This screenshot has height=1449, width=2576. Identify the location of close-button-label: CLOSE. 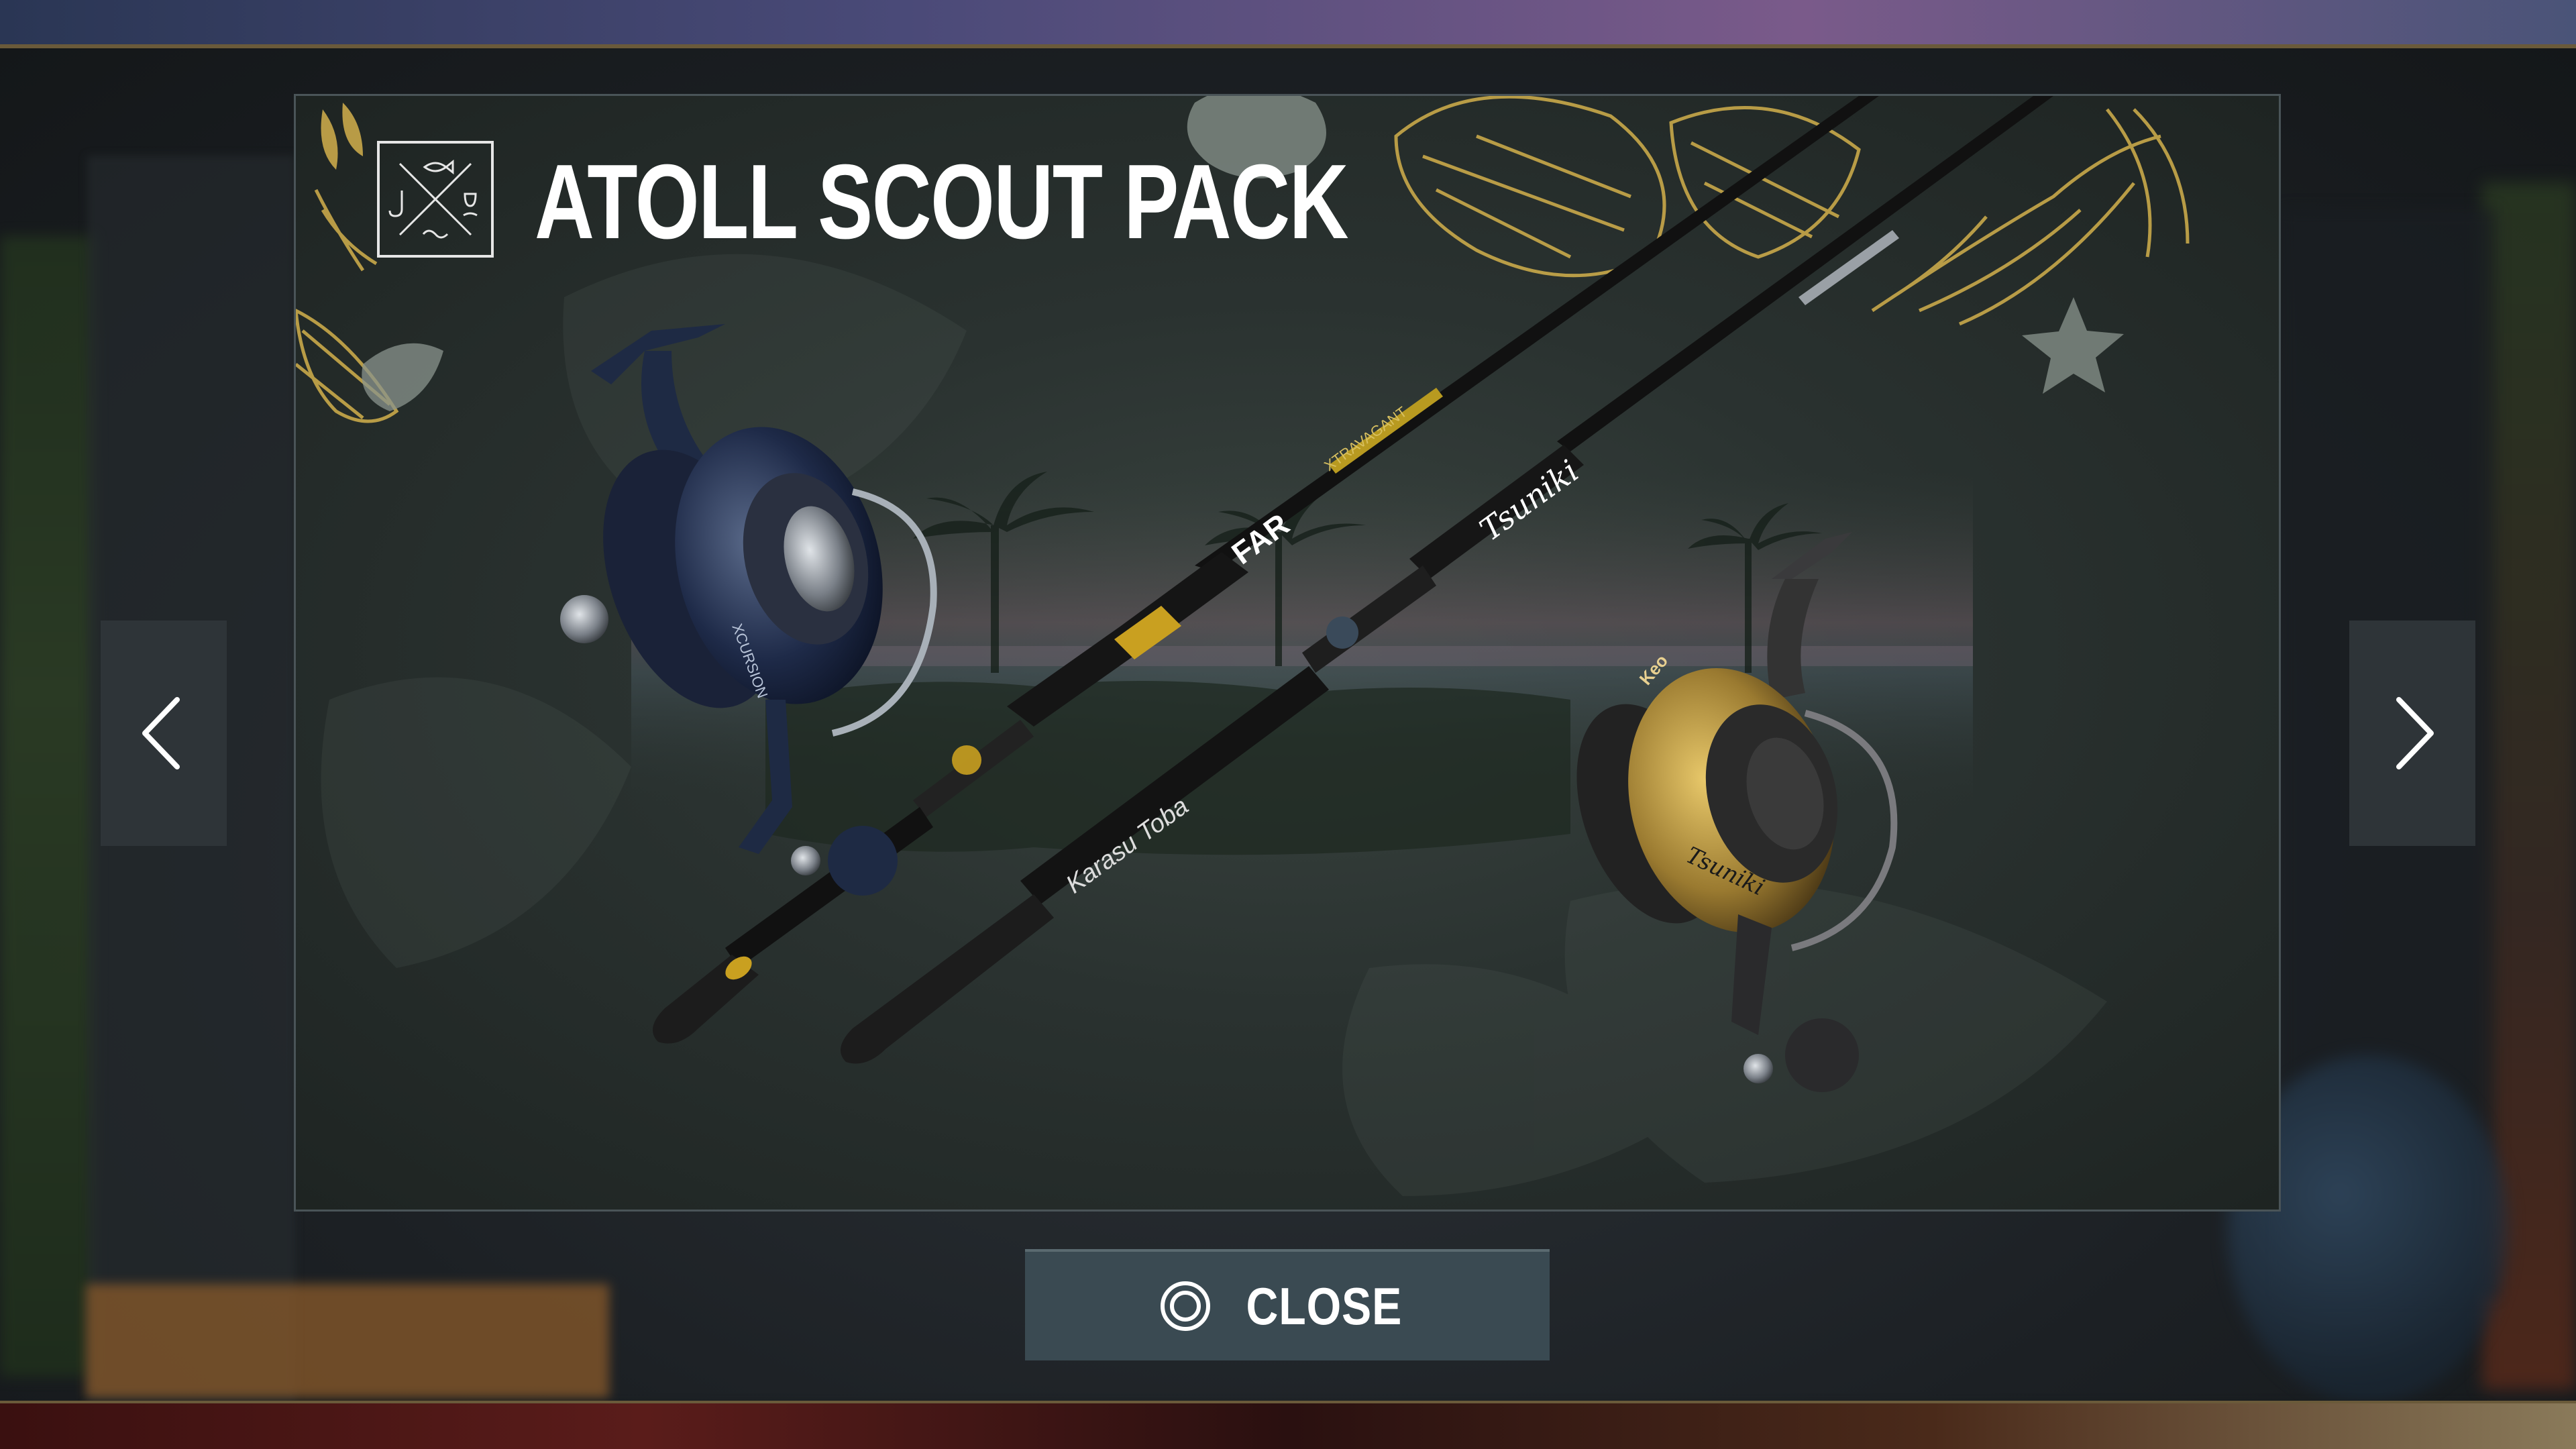
(1324, 1306).